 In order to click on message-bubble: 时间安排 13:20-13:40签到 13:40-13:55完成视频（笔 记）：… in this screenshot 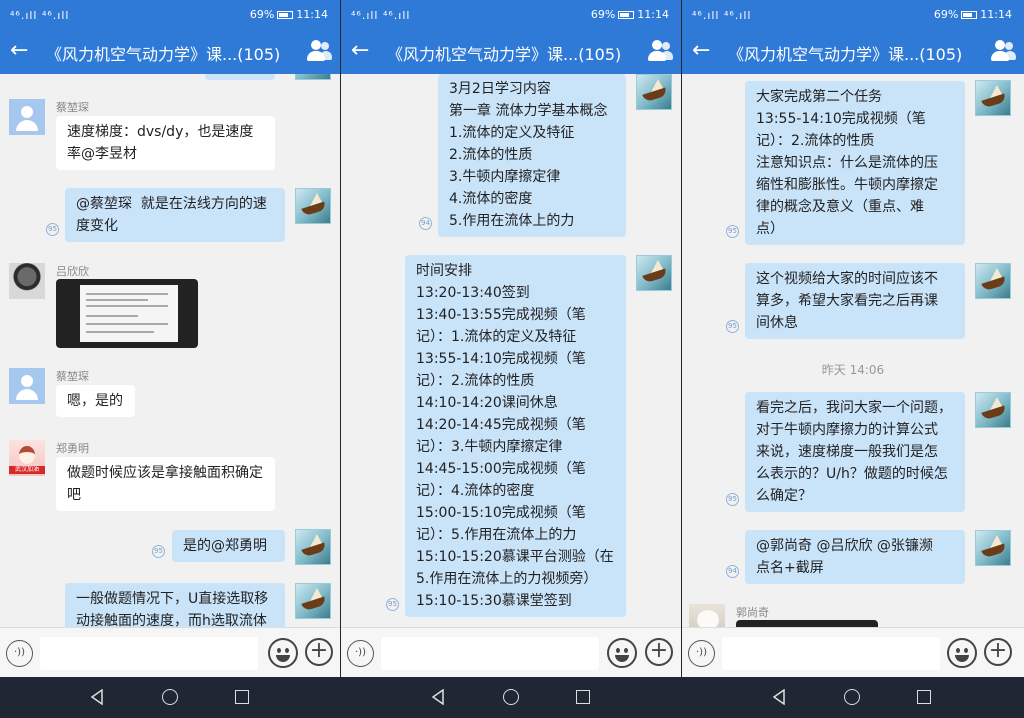, I will do `click(515, 436)`.